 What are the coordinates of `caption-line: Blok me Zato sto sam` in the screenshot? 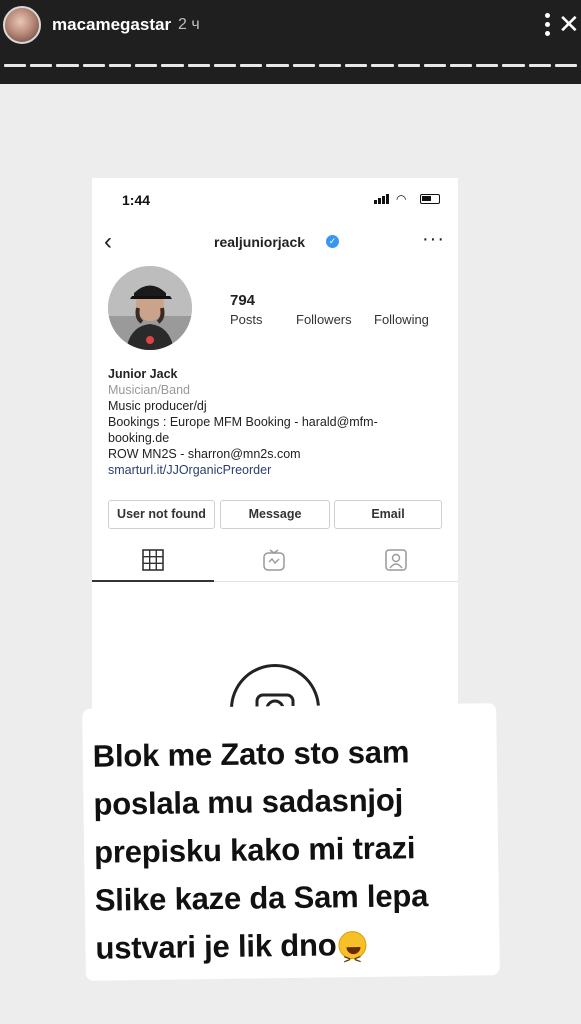 It's located at (251, 754).